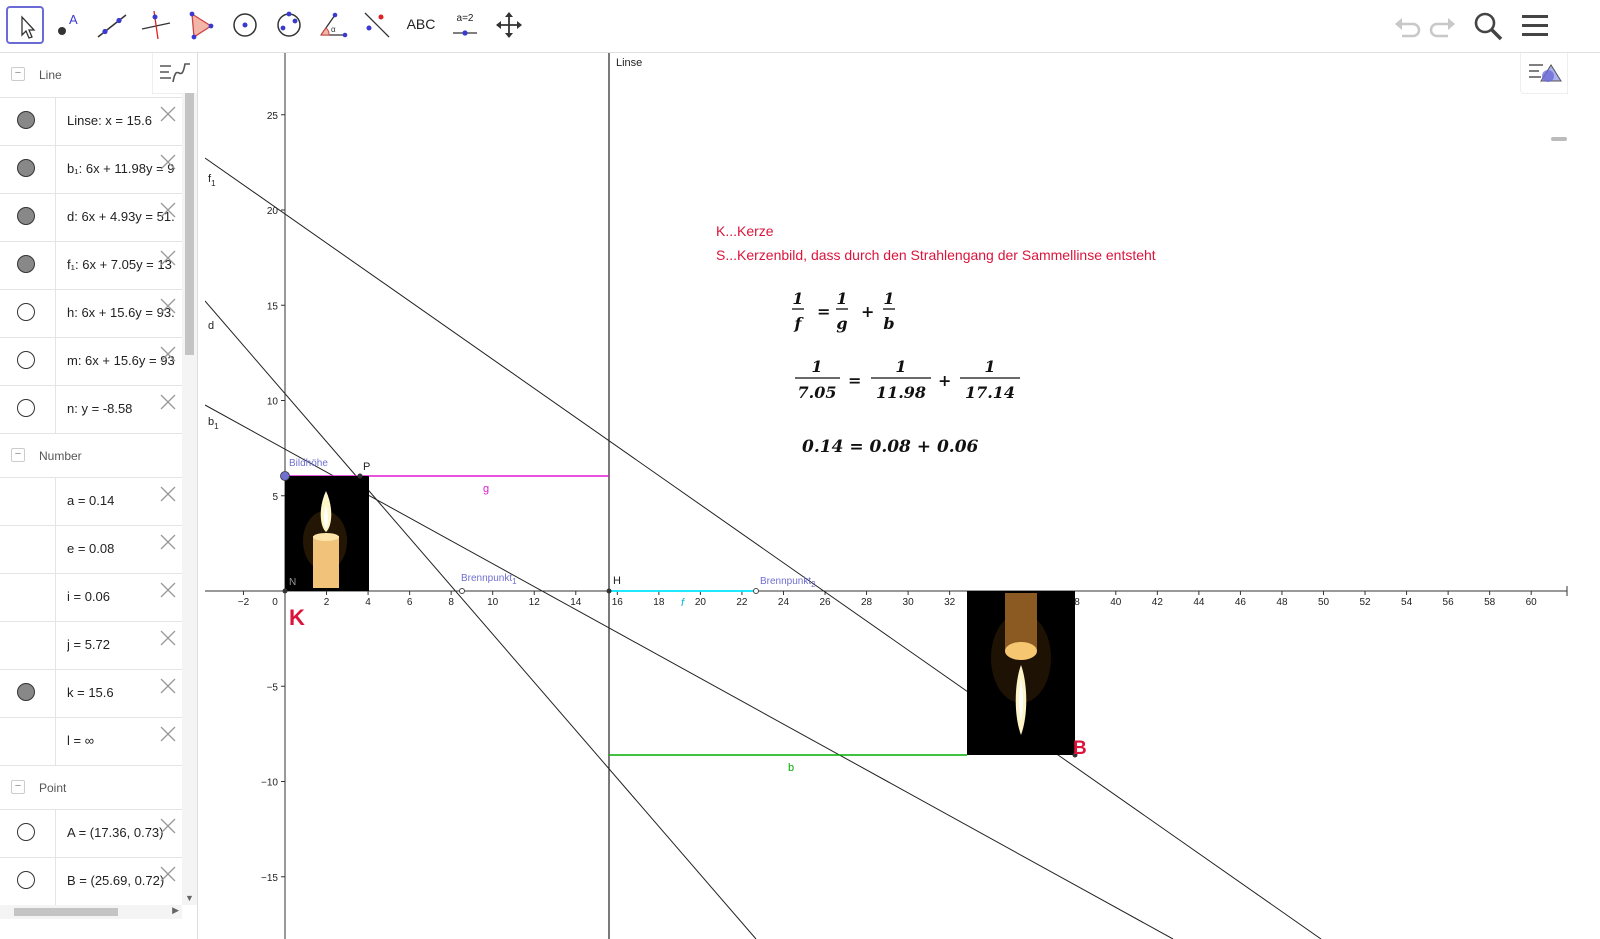 Image resolution: width=1600 pixels, height=939 pixels. I want to click on algebra-row-line: m: 6x + 15.6y = 93, so click(91, 361).